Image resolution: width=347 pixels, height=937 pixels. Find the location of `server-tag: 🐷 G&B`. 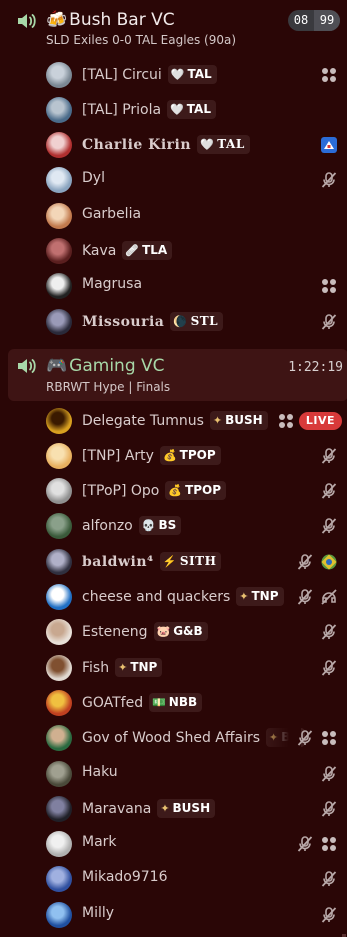

server-tag: 🐷 G&B is located at coordinates (180, 632).